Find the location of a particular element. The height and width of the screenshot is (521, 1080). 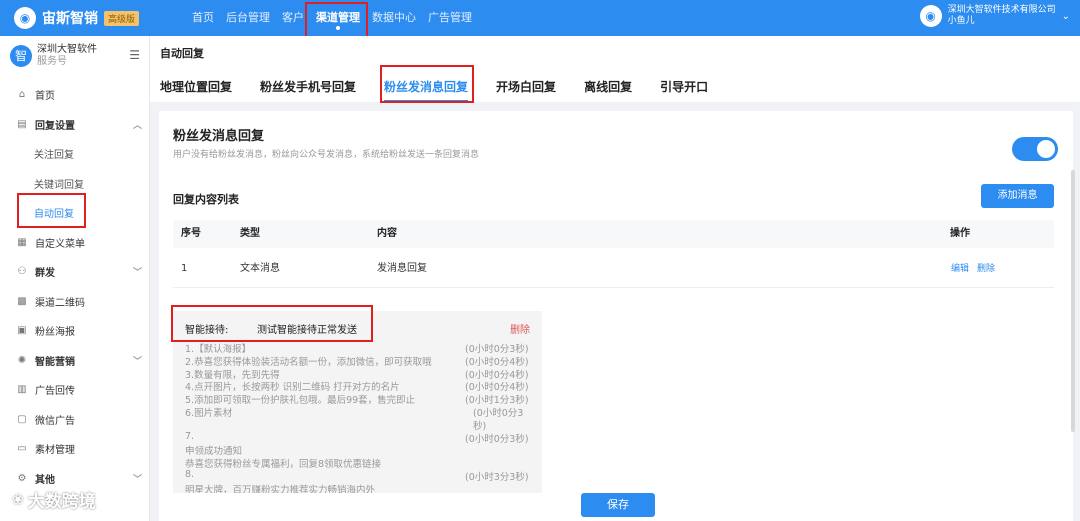

table-header: 序号 类型 内容 操作 is located at coordinates (613, 234).